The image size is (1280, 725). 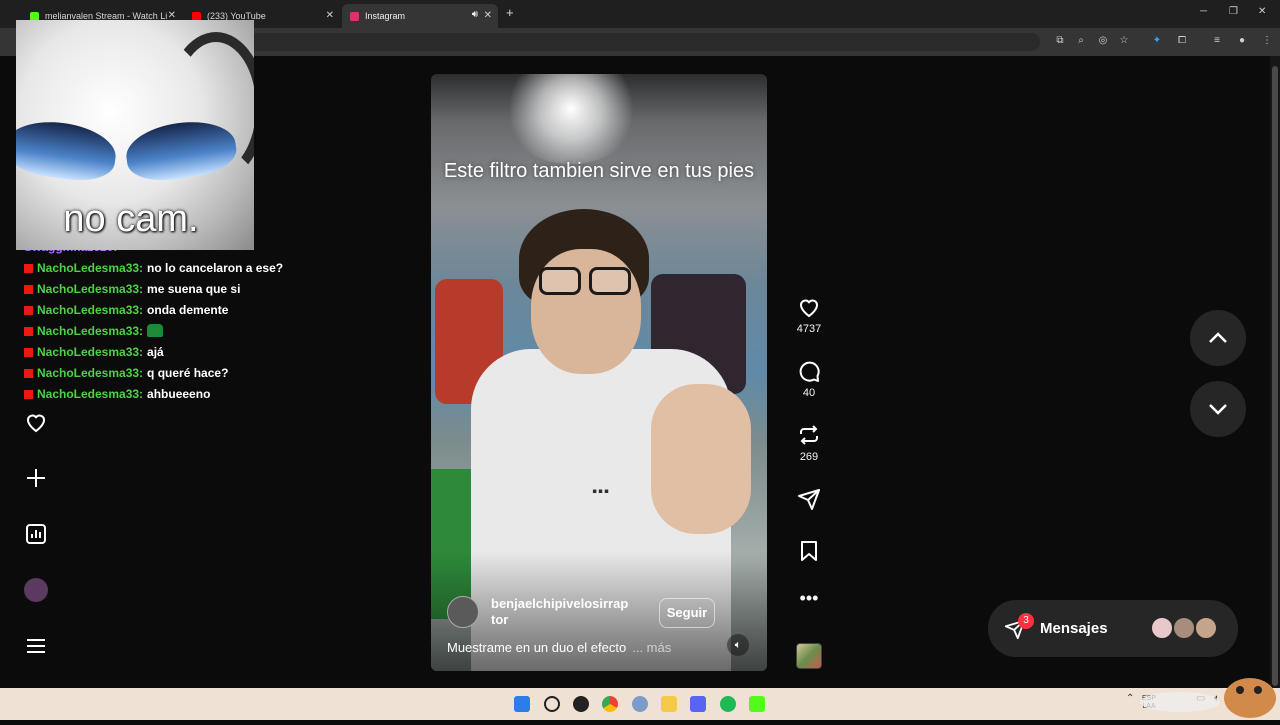 I want to click on extension-icon: ✦, so click(x=1157, y=41).